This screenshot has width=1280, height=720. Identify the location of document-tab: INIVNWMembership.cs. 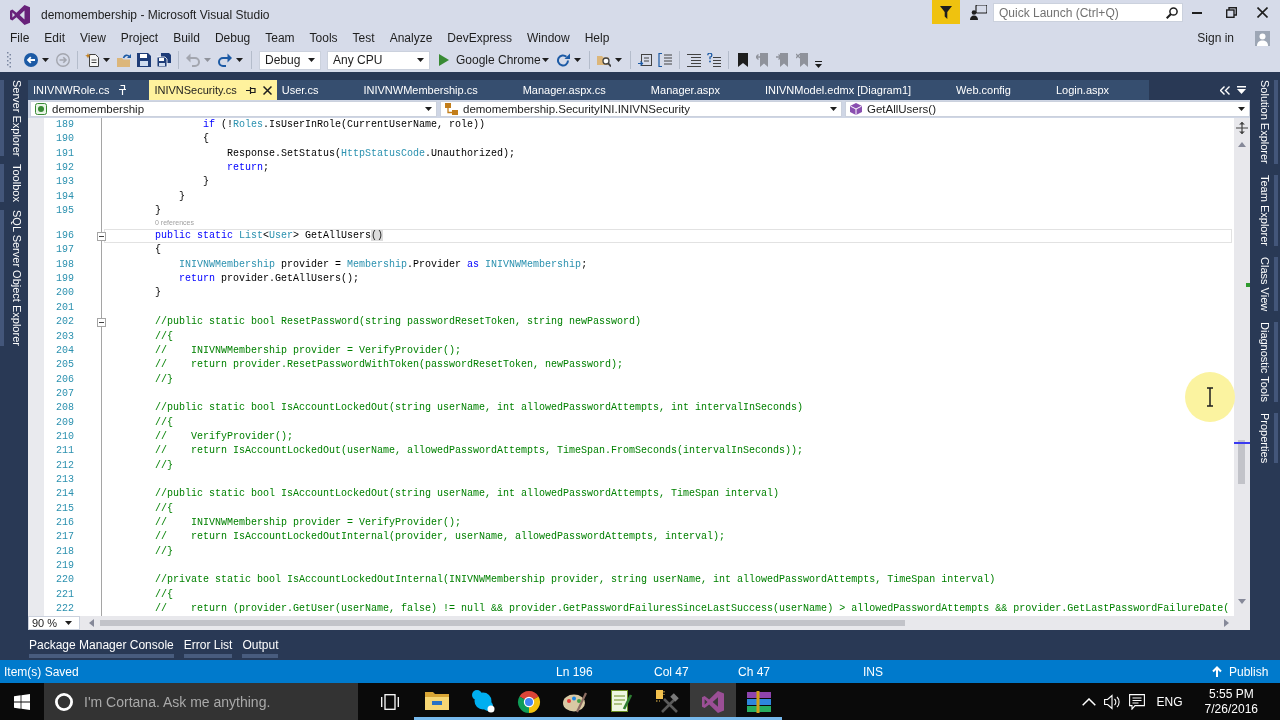
(438, 90).